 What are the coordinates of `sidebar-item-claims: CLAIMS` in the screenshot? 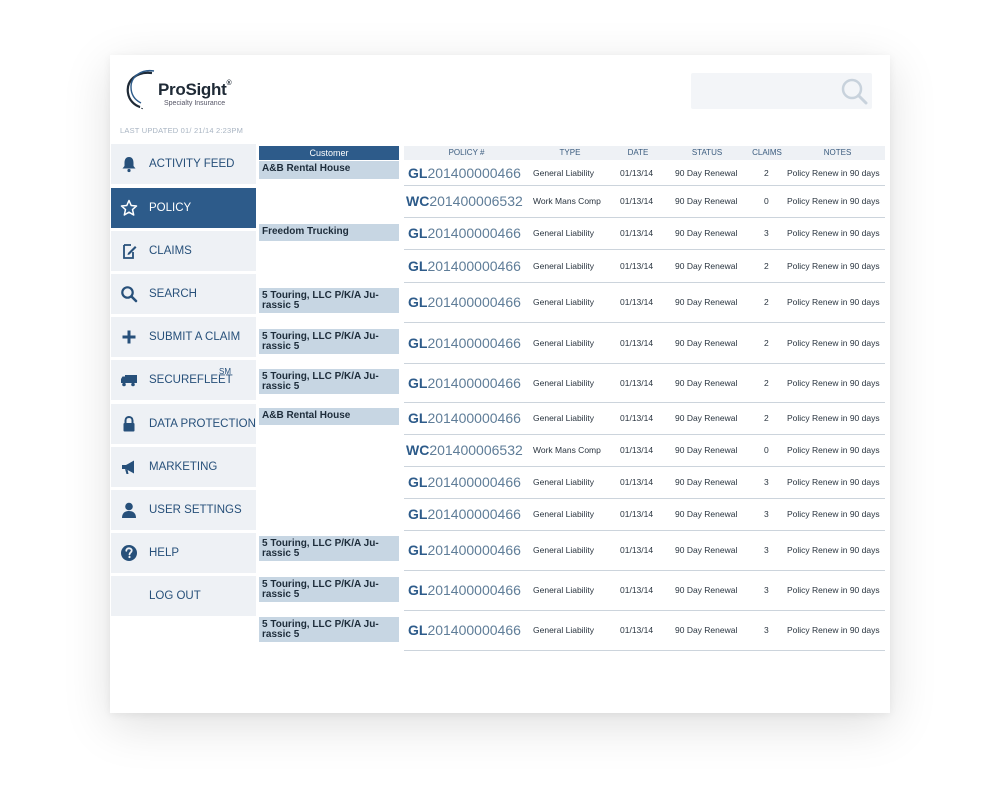 It's located at (183, 251).